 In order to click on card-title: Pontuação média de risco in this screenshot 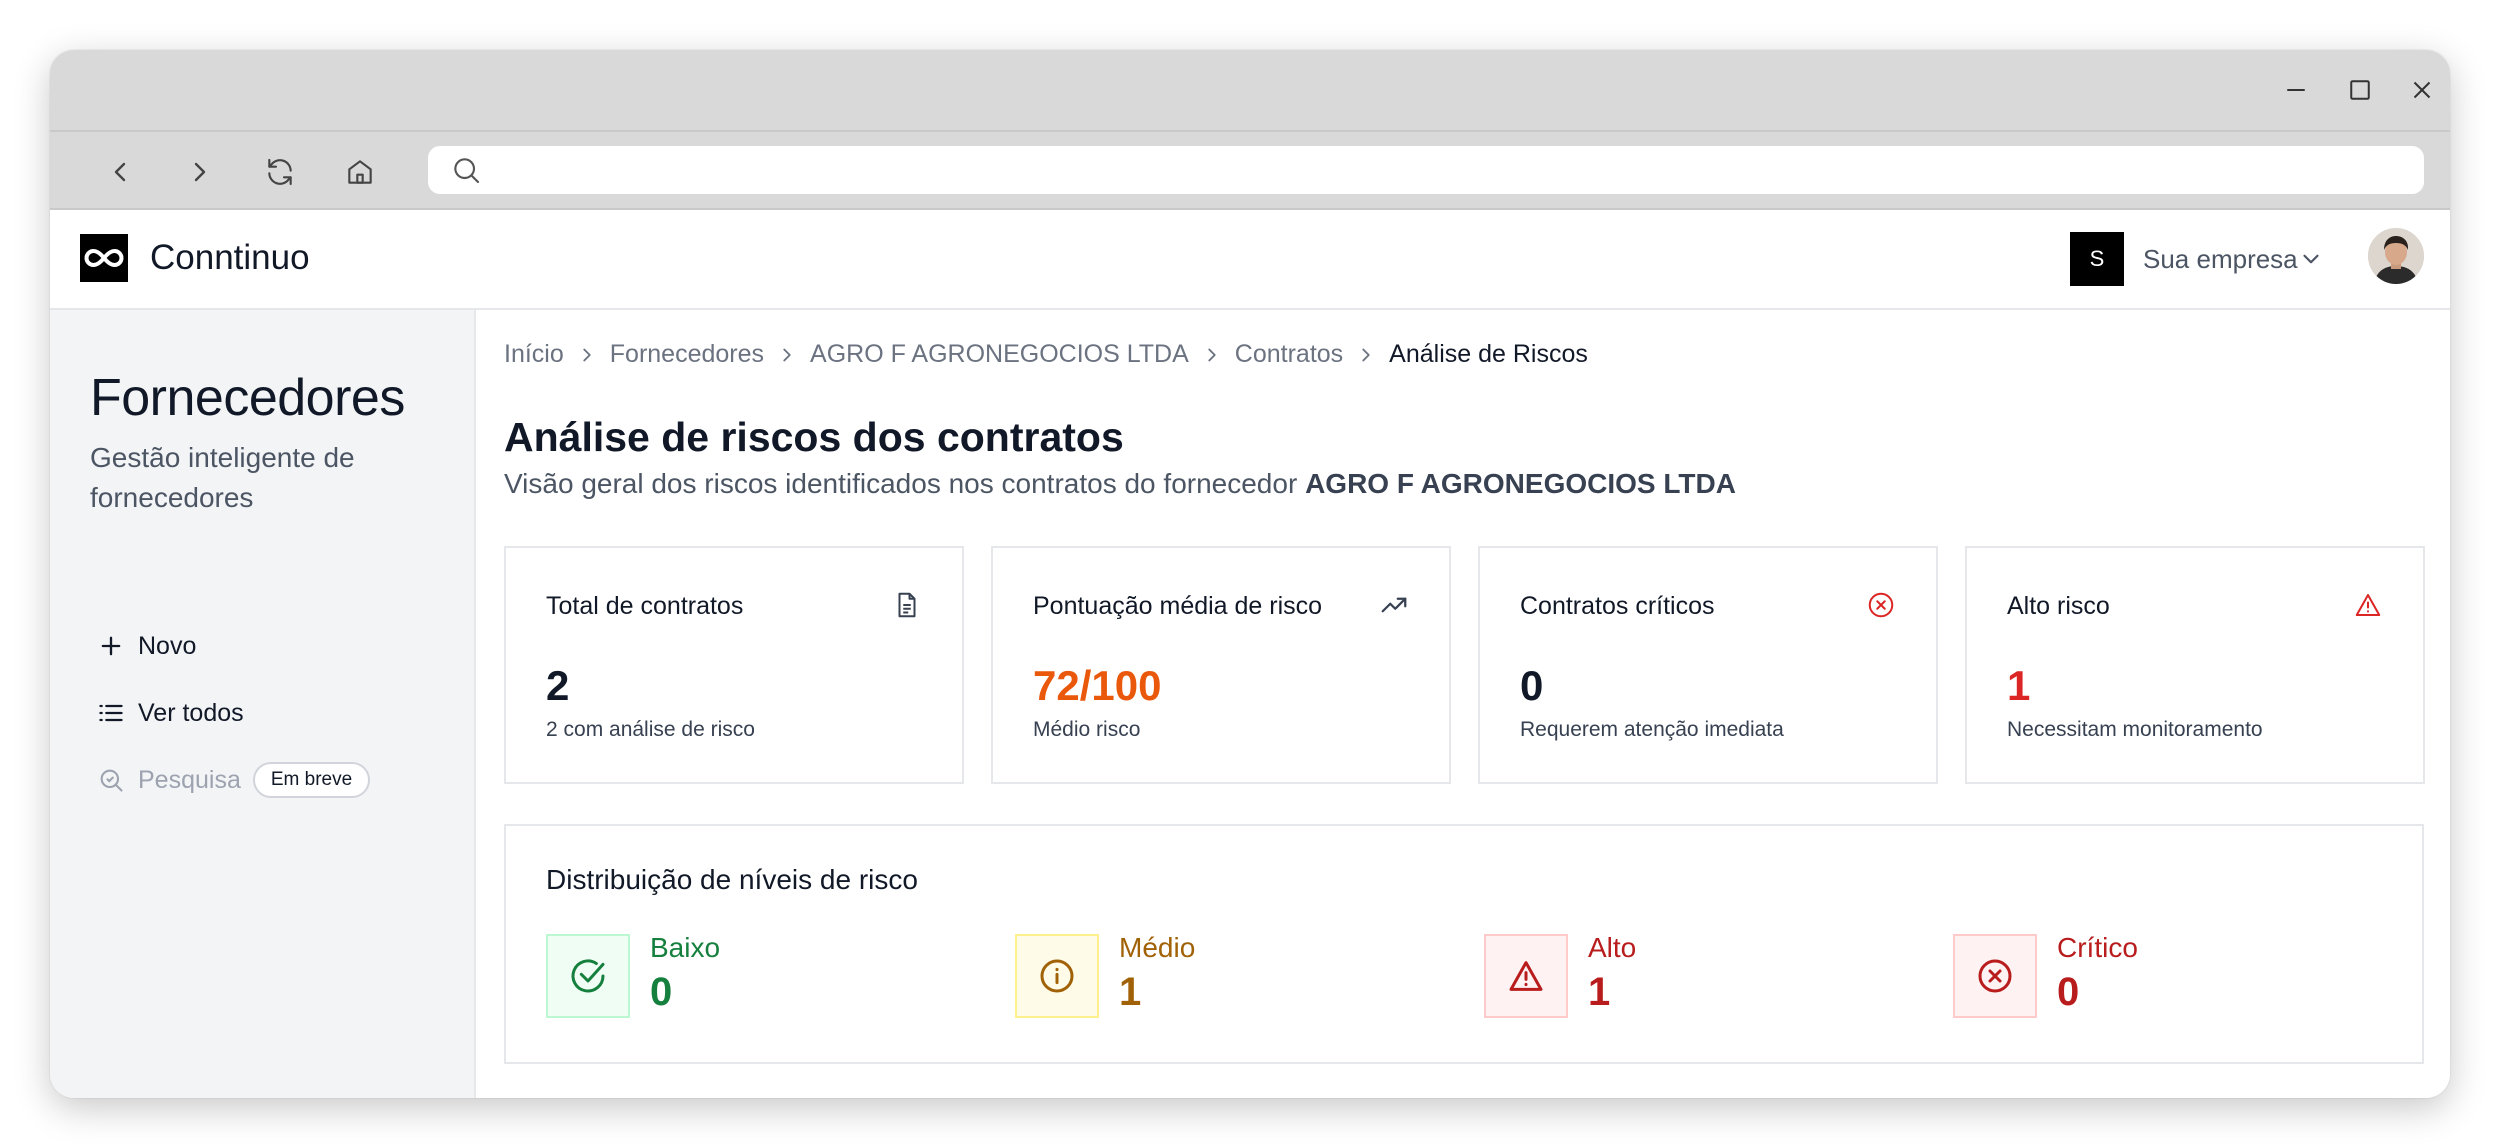, I will do `click(1178, 606)`.